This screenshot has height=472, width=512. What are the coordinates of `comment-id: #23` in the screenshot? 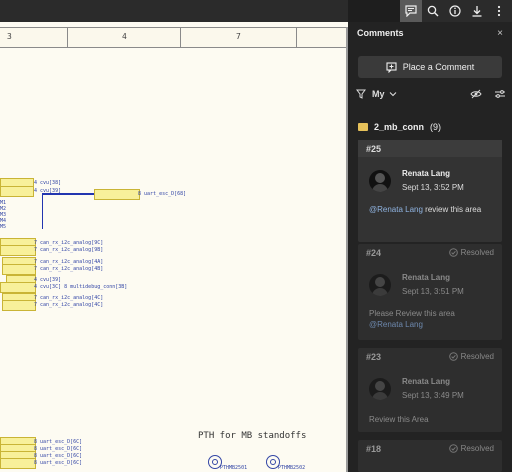 It's located at (374, 356).